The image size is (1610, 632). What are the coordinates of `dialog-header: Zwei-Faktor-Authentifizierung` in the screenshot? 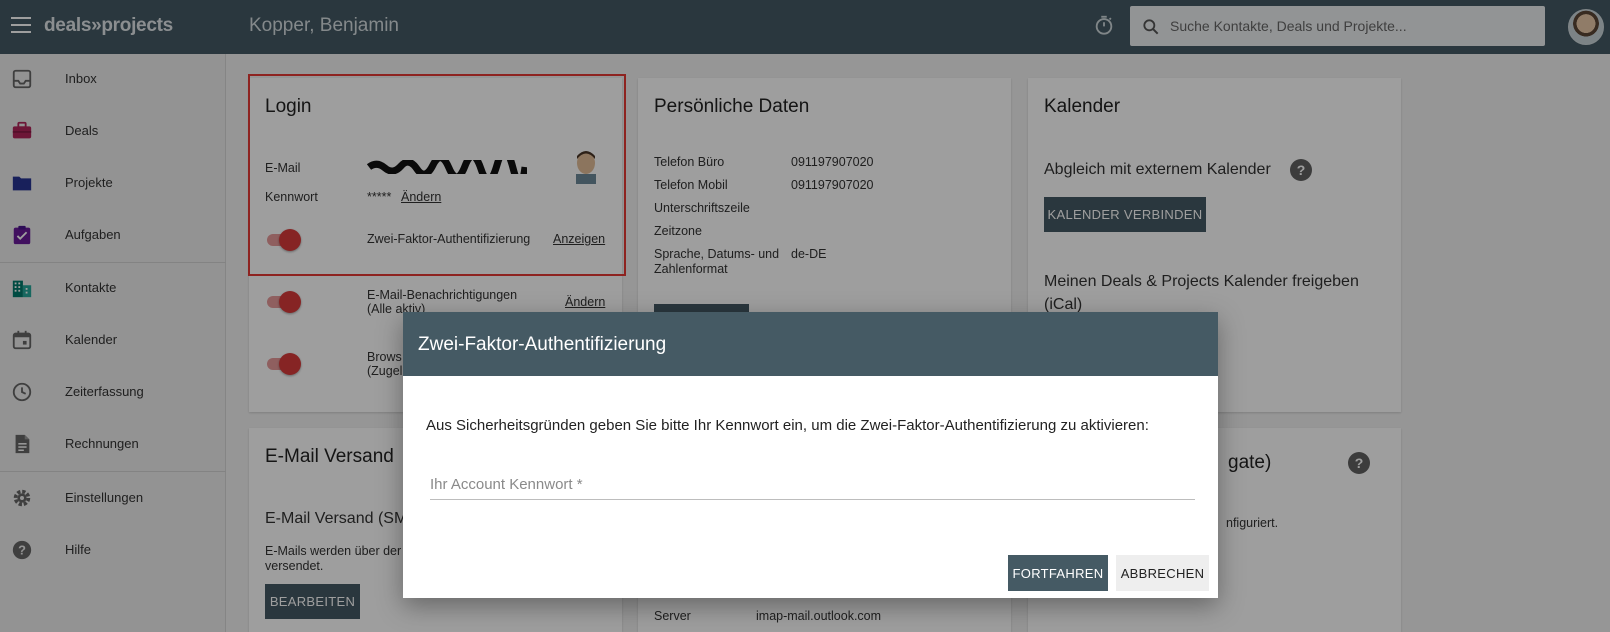 It's located at (810, 344).